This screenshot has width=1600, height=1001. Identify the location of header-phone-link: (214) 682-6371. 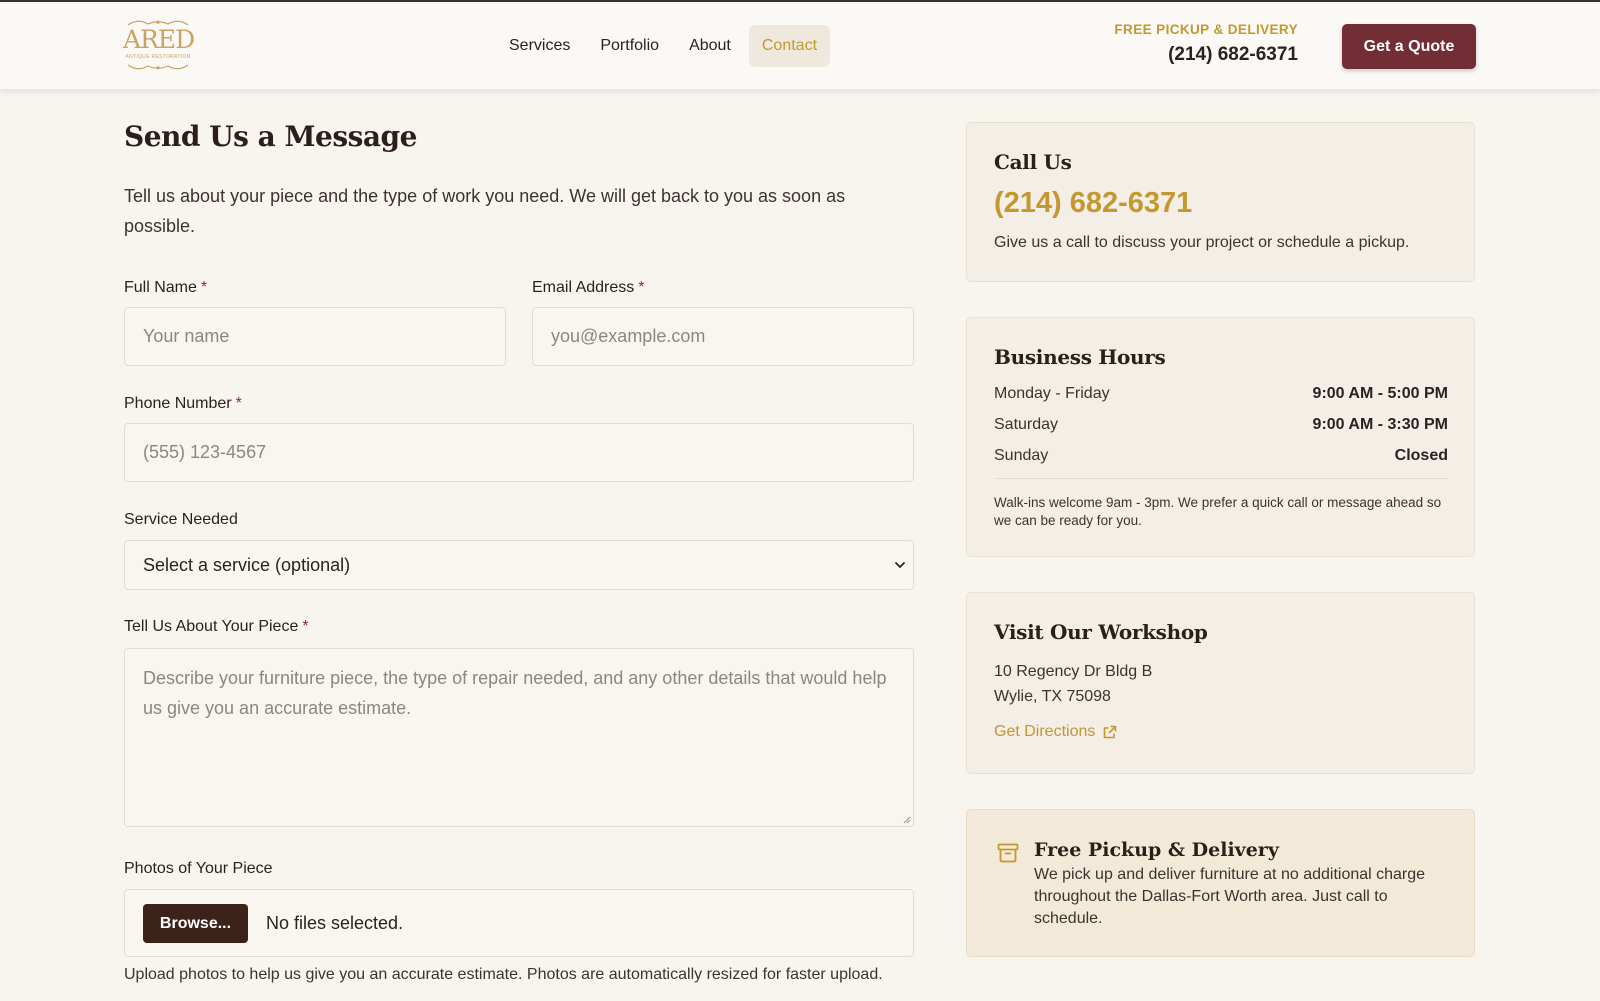
(1233, 55).